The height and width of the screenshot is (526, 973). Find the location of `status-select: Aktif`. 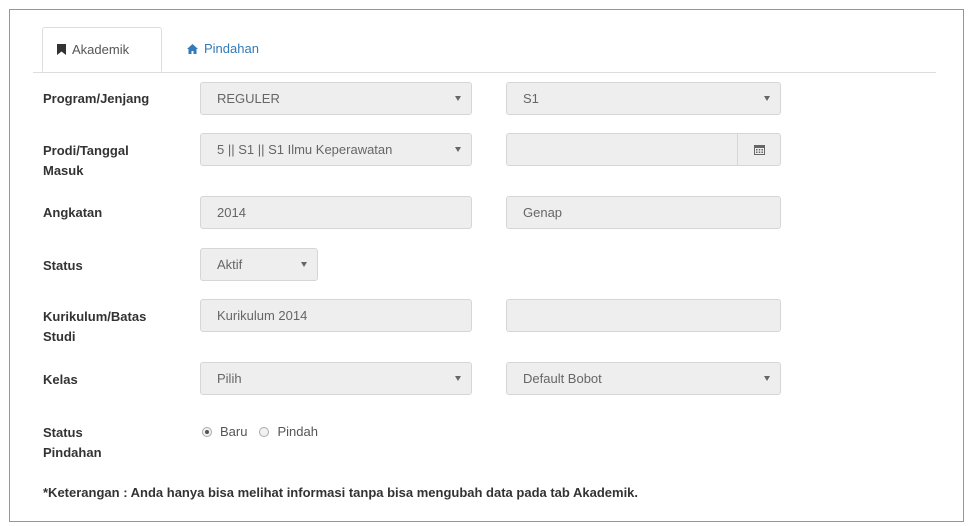

status-select: Aktif is located at coordinates (259, 264).